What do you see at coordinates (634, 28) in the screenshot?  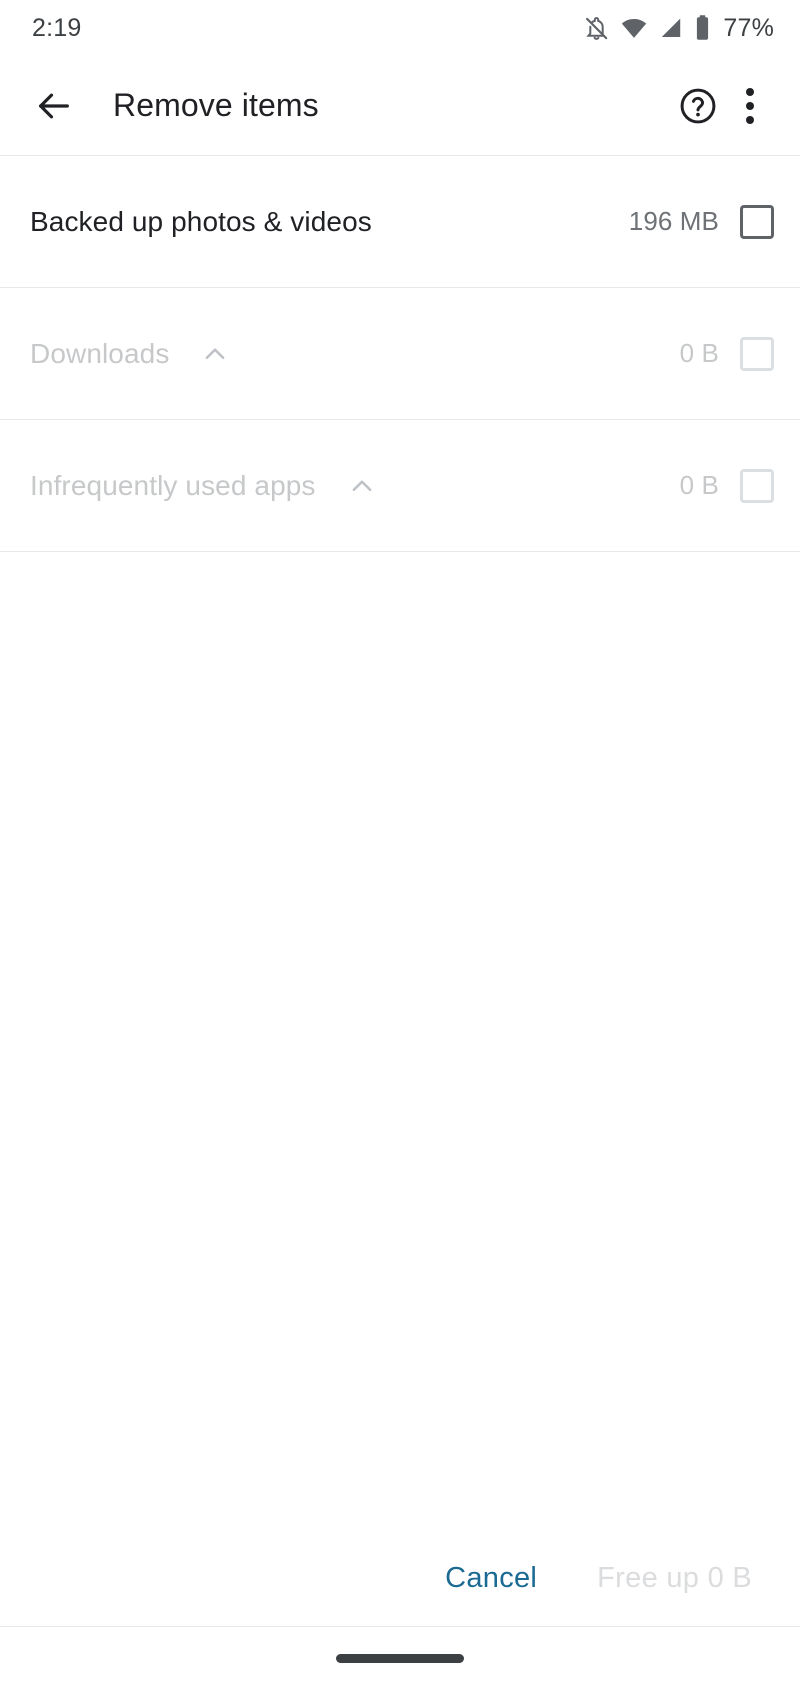 I see `wifi-icon` at bounding box center [634, 28].